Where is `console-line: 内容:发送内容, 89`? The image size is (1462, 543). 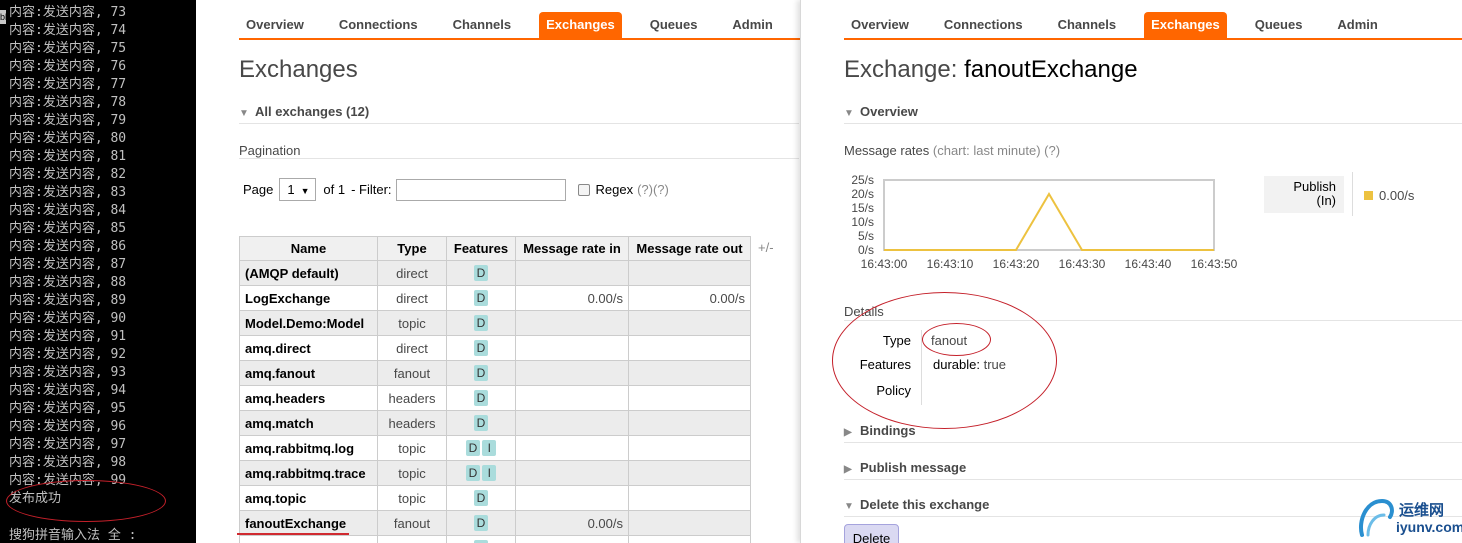
console-line: 内容:发送内容, 89 is located at coordinates (68, 300).